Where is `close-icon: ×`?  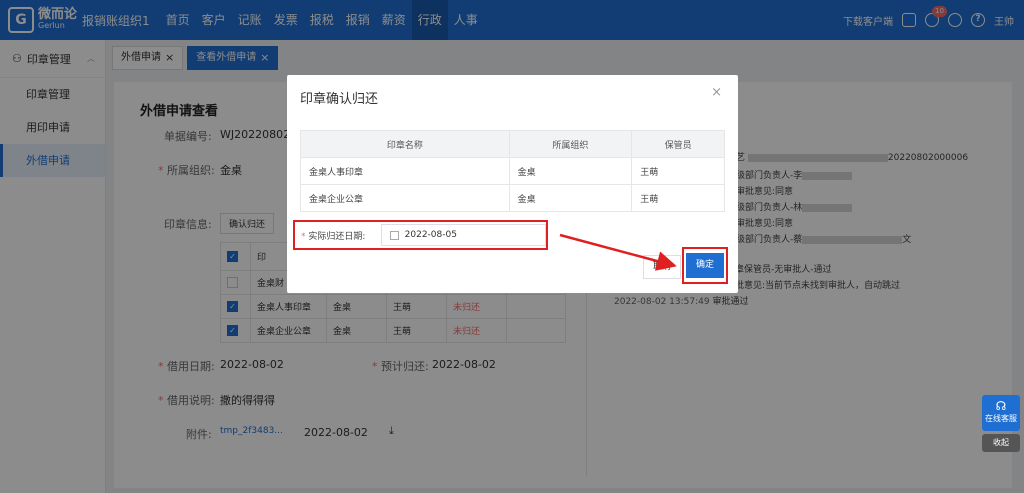
close-icon: × is located at coordinates (716, 92).